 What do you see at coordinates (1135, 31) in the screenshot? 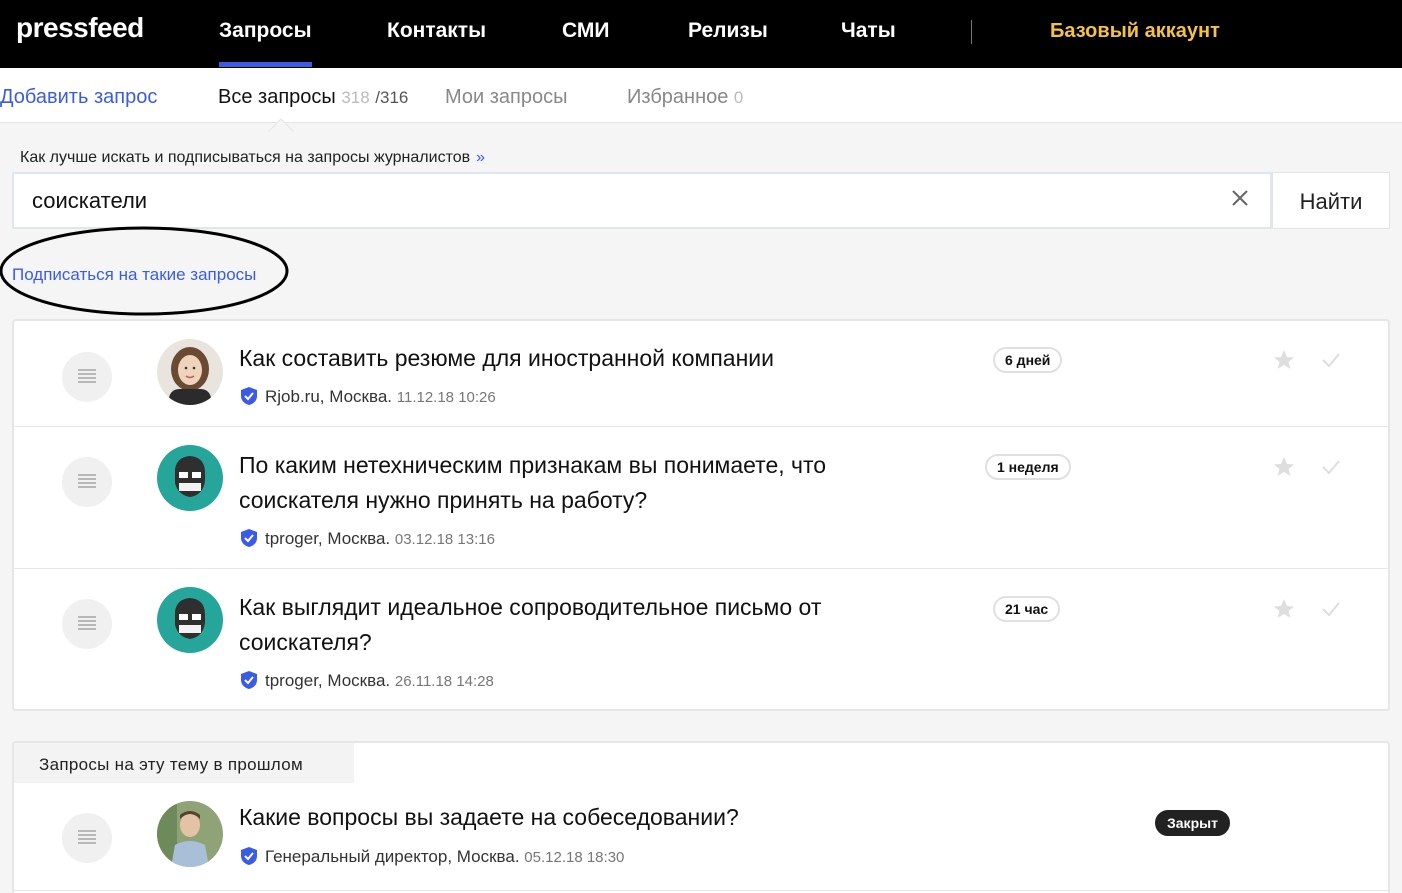
I see `account-link: Базовый аккаунт` at bounding box center [1135, 31].